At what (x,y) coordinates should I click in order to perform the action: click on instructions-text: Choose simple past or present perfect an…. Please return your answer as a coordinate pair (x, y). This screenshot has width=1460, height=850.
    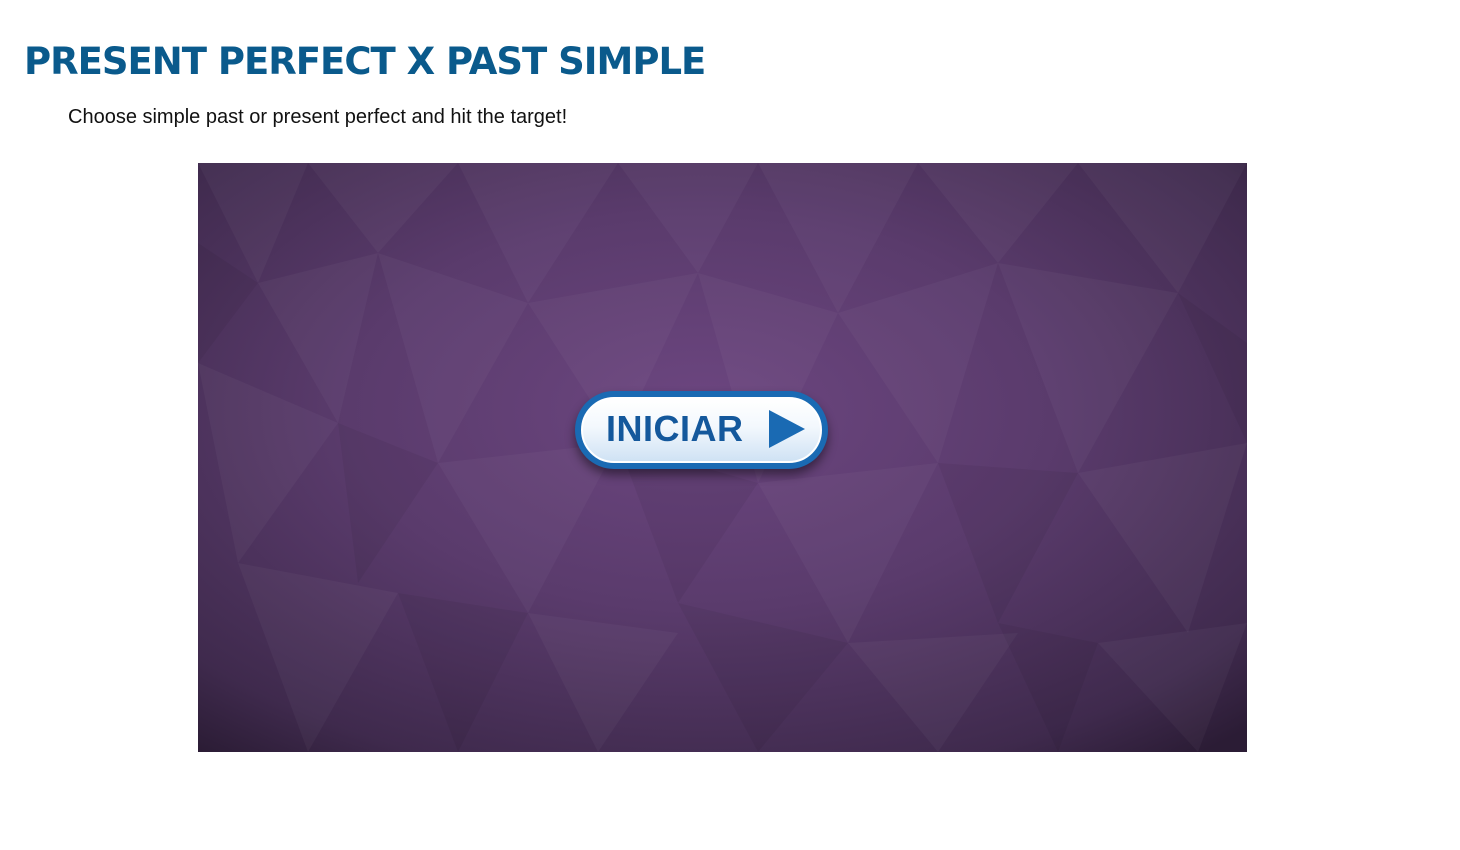
    Looking at the image, I should click on (318, 117).